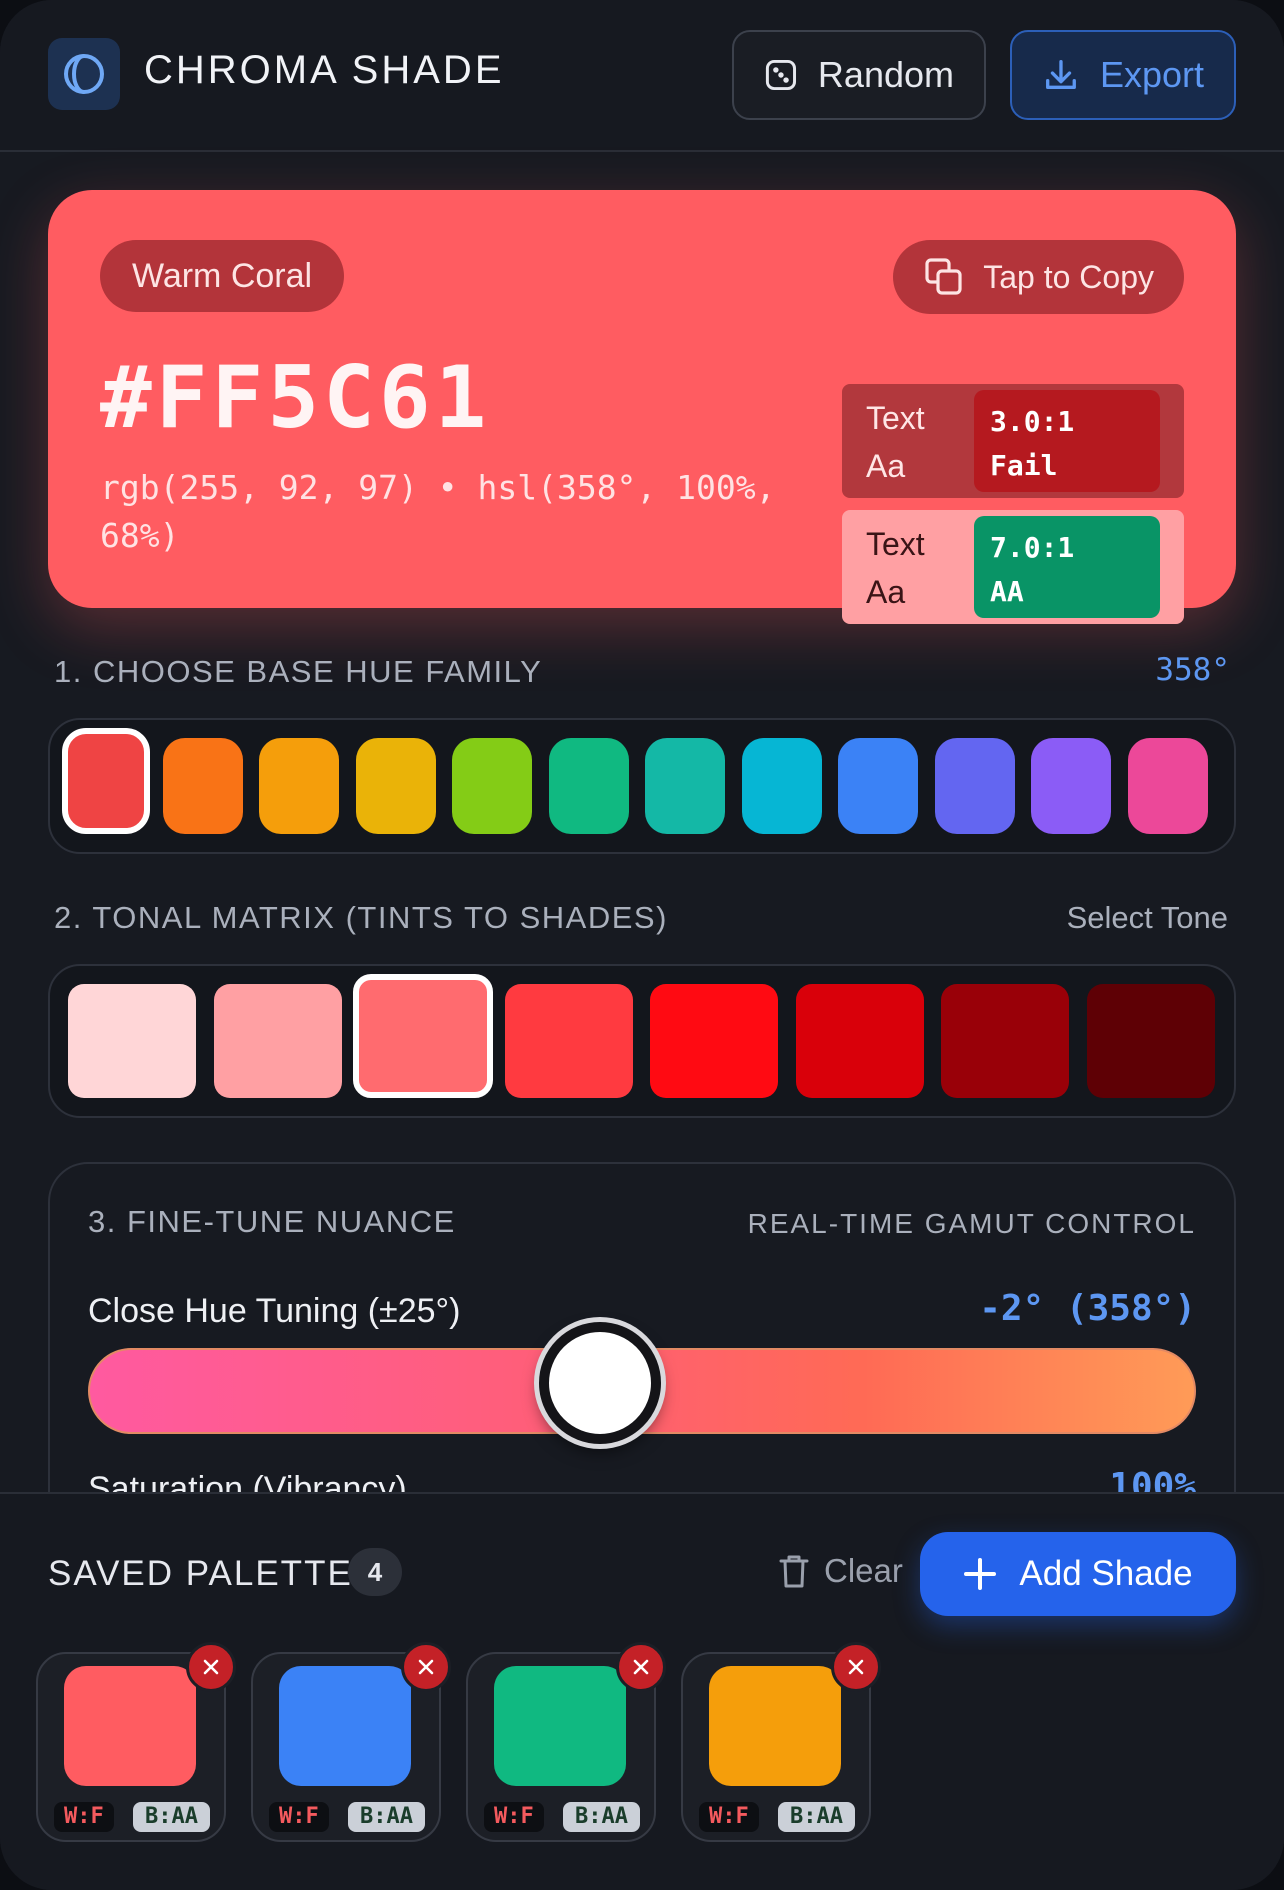  What do you see at coordinates (943, 276) in the screenshot?
I see `copy-icon` at bounding box center [943, 276].